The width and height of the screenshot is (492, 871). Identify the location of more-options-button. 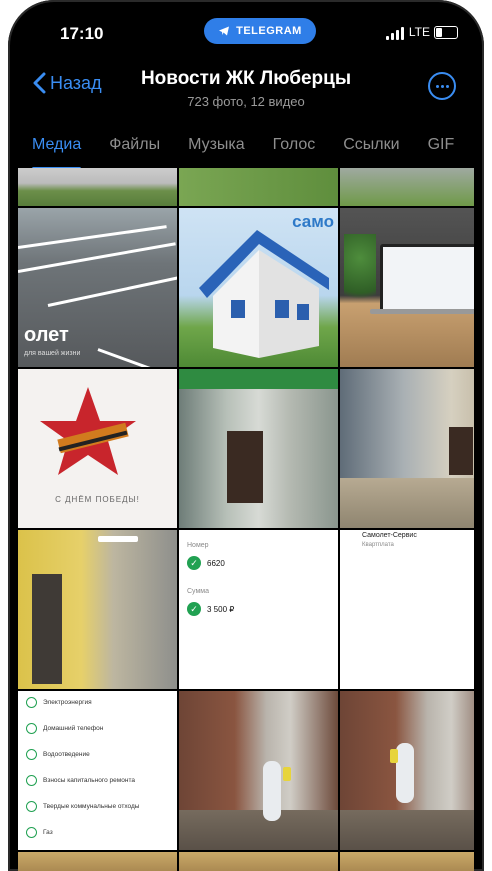
(442, 86).